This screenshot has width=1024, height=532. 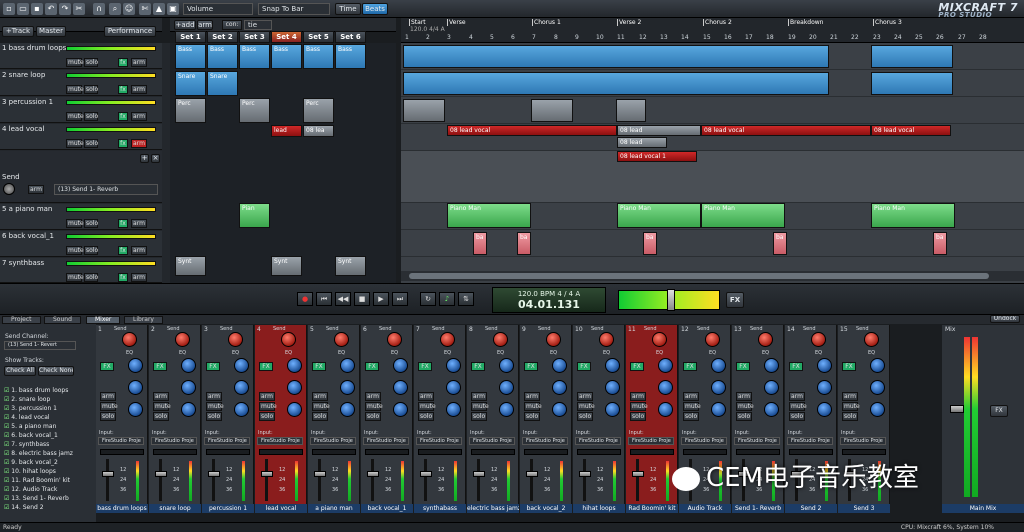 I want to click on set-header: Set 5, so click(x=318, y=37).